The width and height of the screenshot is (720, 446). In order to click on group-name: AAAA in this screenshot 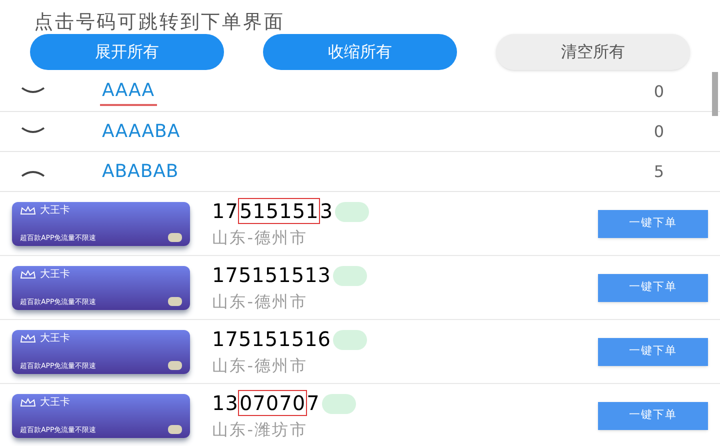, I will do `click(128, 91)`.